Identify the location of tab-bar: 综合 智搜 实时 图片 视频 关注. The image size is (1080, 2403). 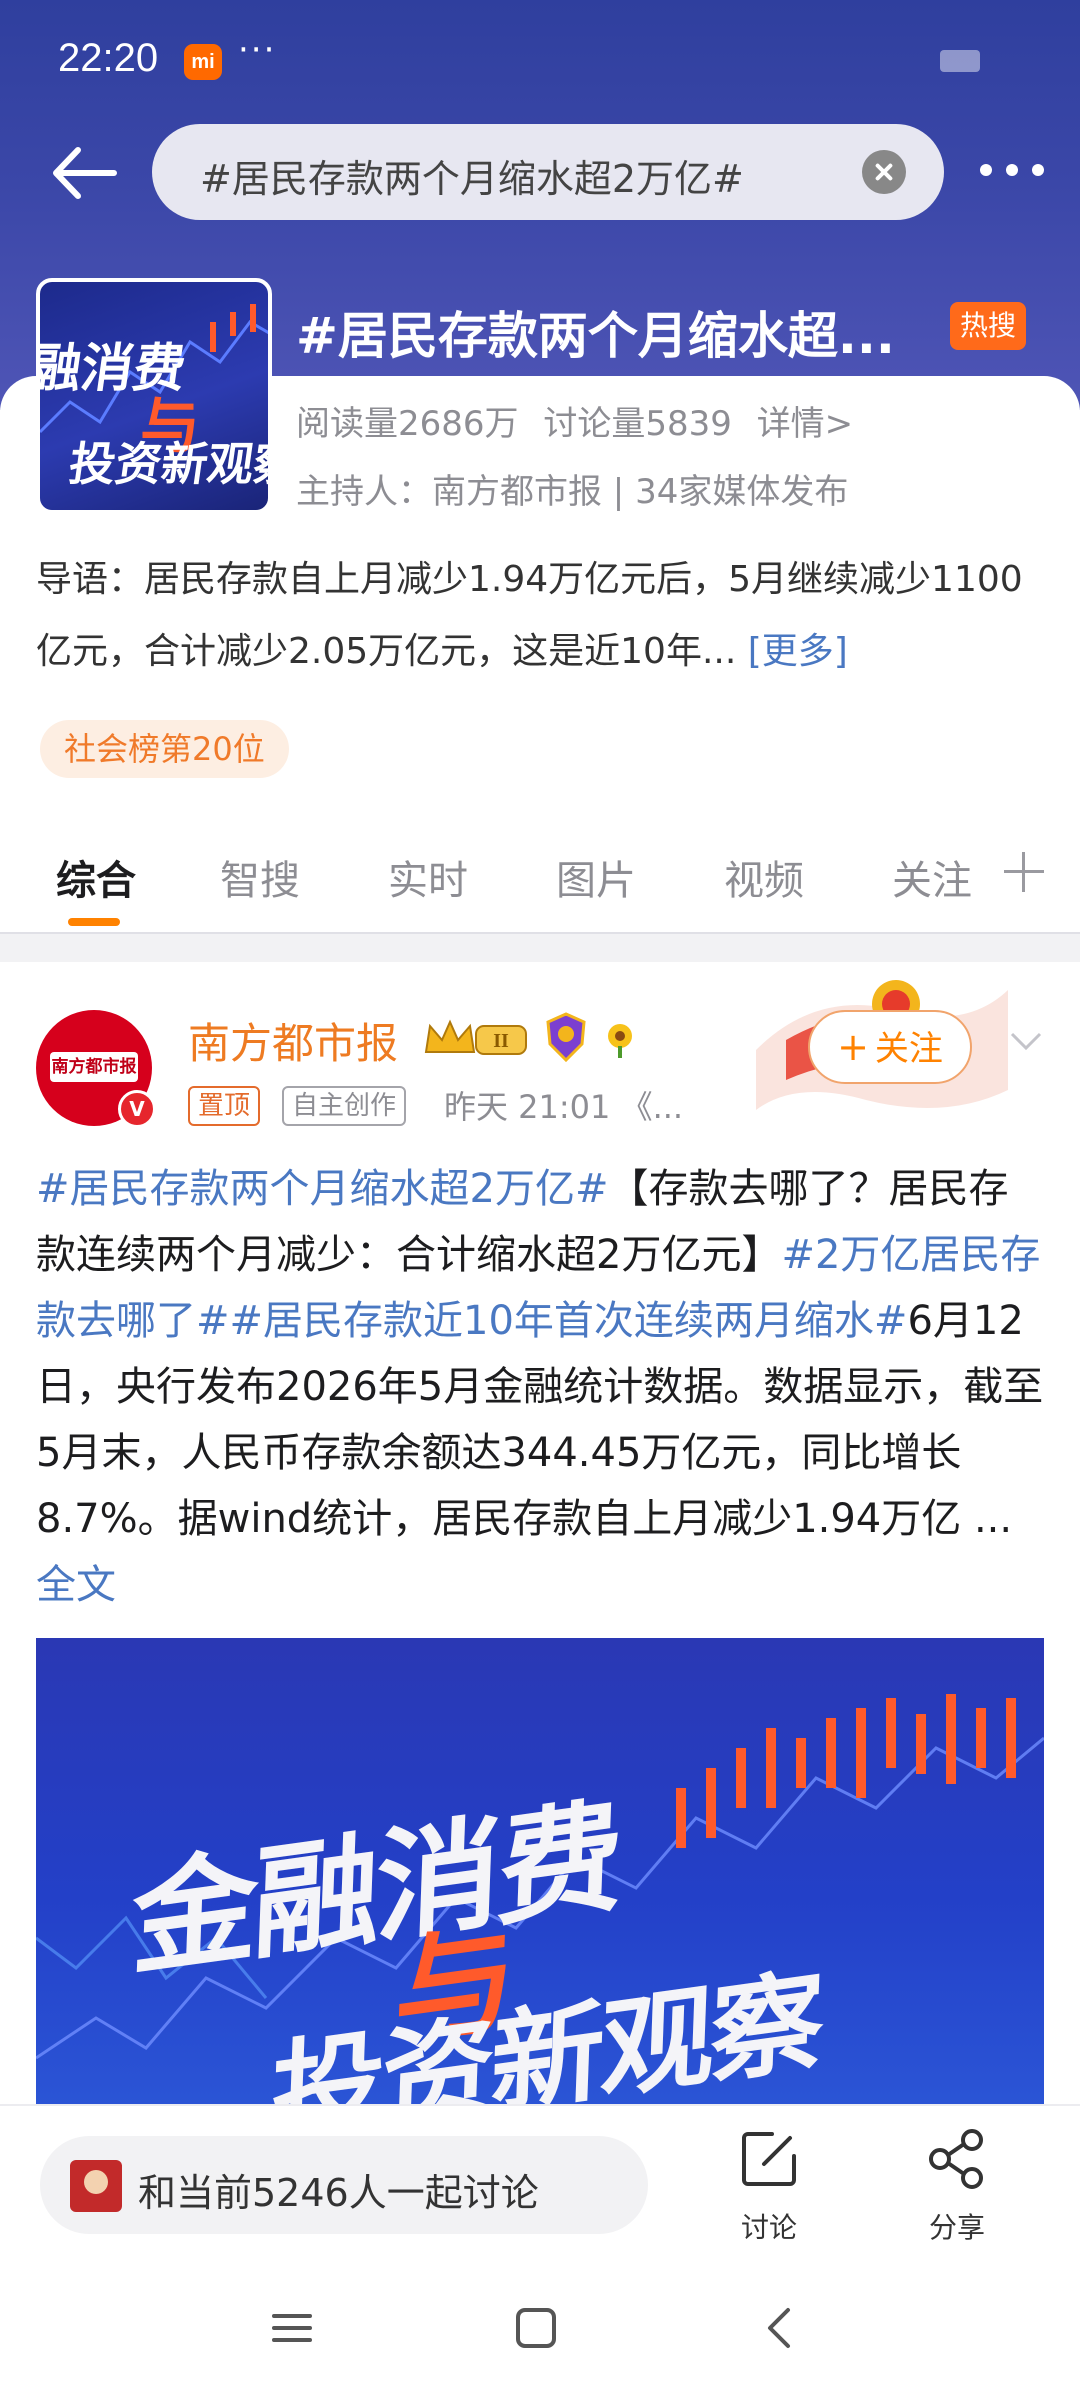
(540, 880).